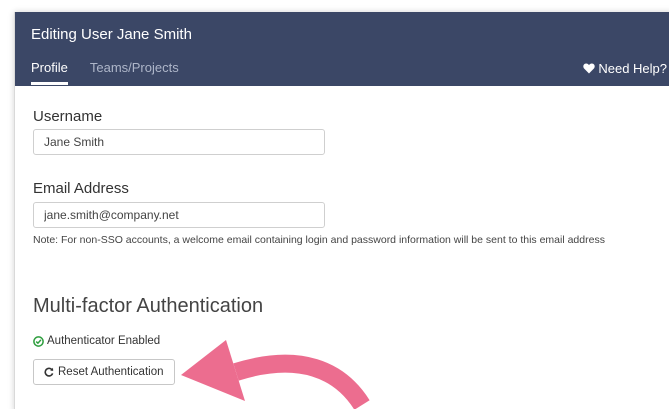 The width and height of the screenshot is (669, 409). What do you see at coordinates (38, 341) in the screenshot?
I see `check-circle-icon` at bounding box center [38, 341].